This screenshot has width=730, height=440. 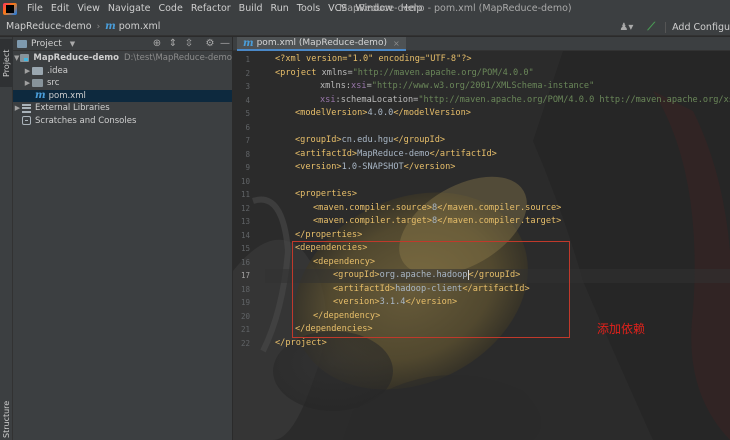 What do you see at coordinates (372, 207) in the screenshot?
I see `xml-tag: <maven.compiler.source>` at bounding box center [372, 207].